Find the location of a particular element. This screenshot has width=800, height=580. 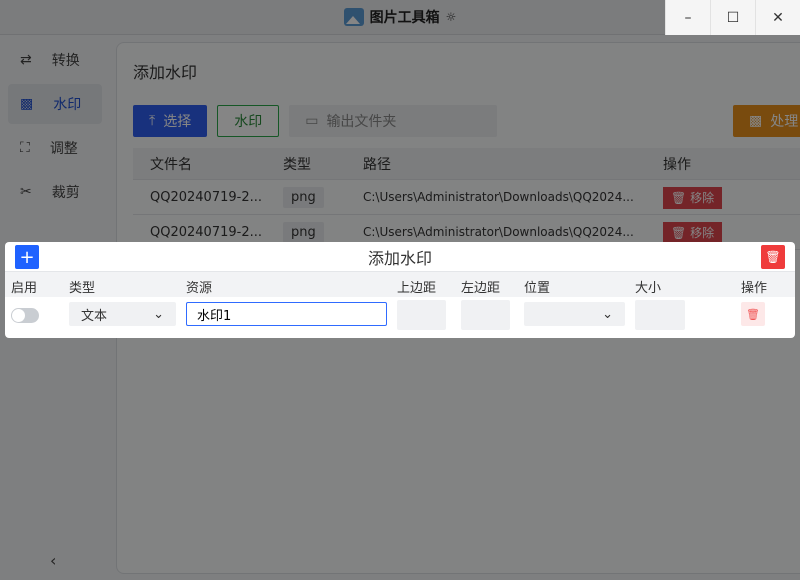

select-button: ⤒ 选择 is located at coordinates (170, 121).